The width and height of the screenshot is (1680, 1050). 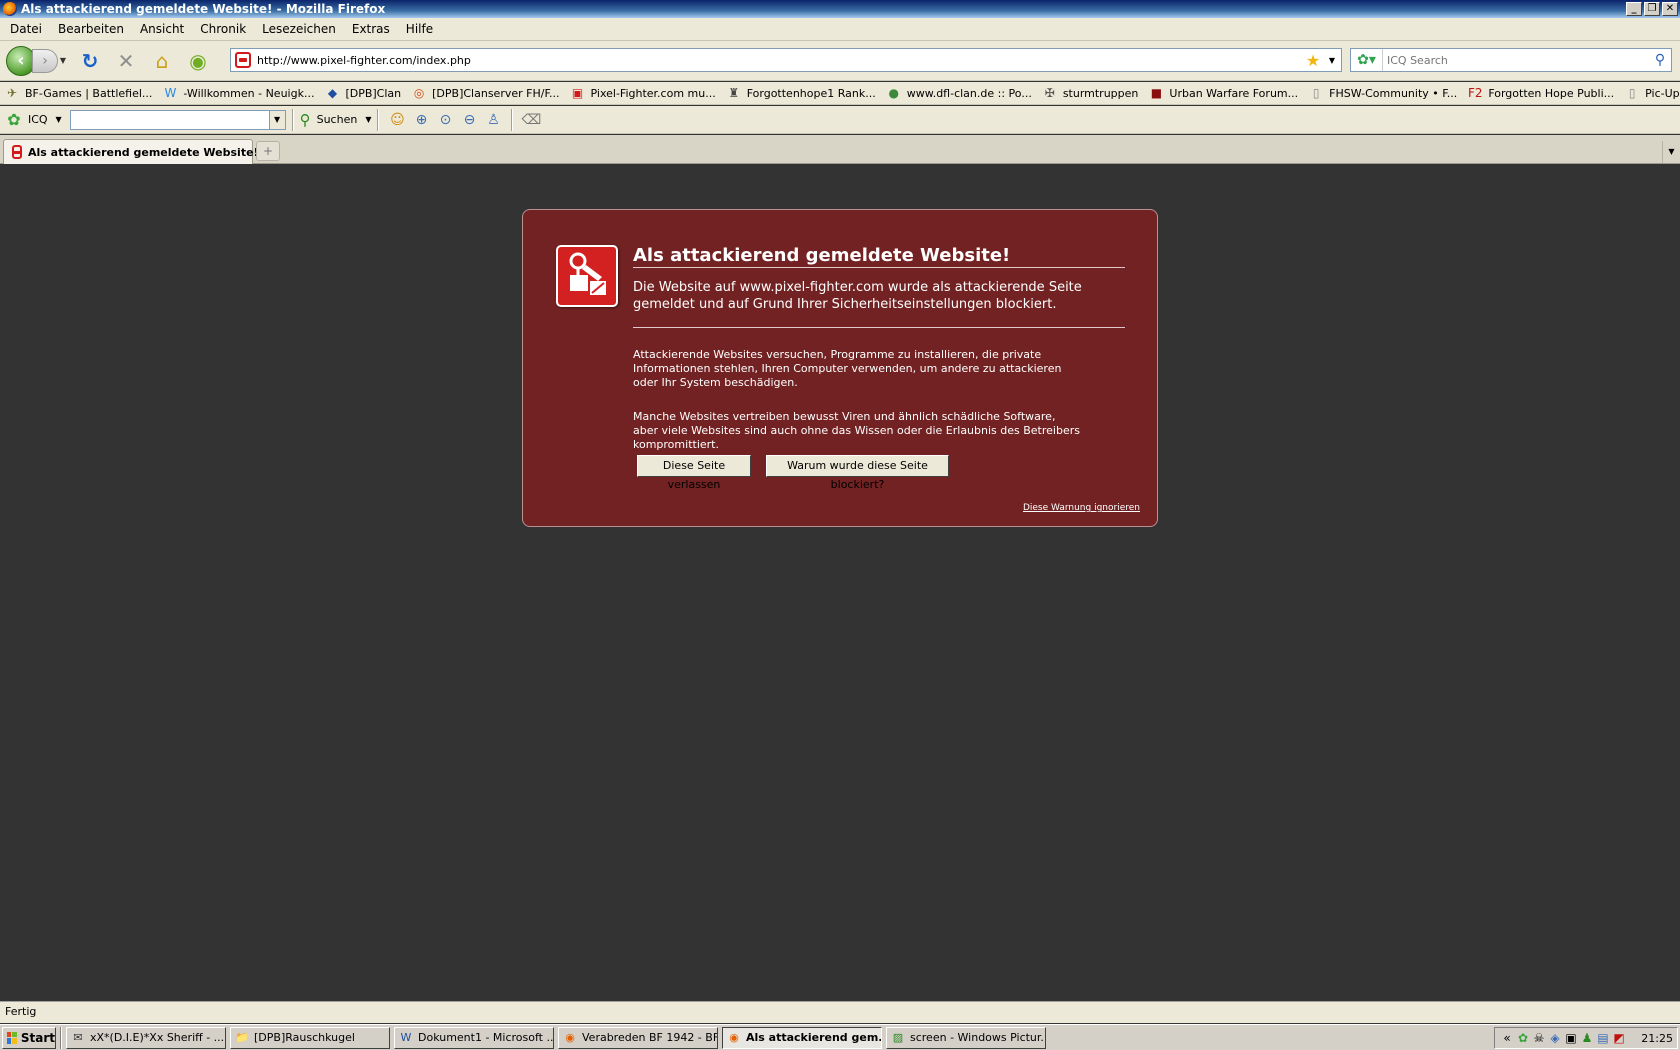 I want to click on shield-tray-icon: ◈, so click(x=1555, y=1038).